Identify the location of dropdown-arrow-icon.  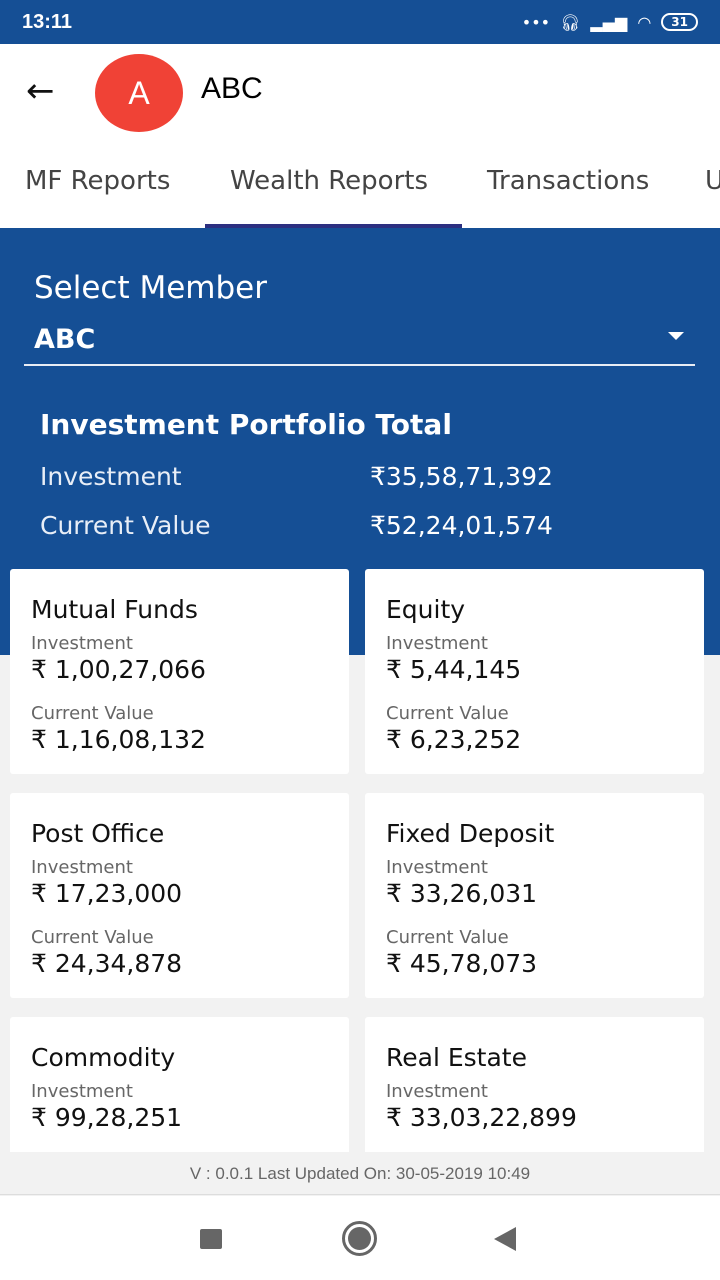
(676, 336).